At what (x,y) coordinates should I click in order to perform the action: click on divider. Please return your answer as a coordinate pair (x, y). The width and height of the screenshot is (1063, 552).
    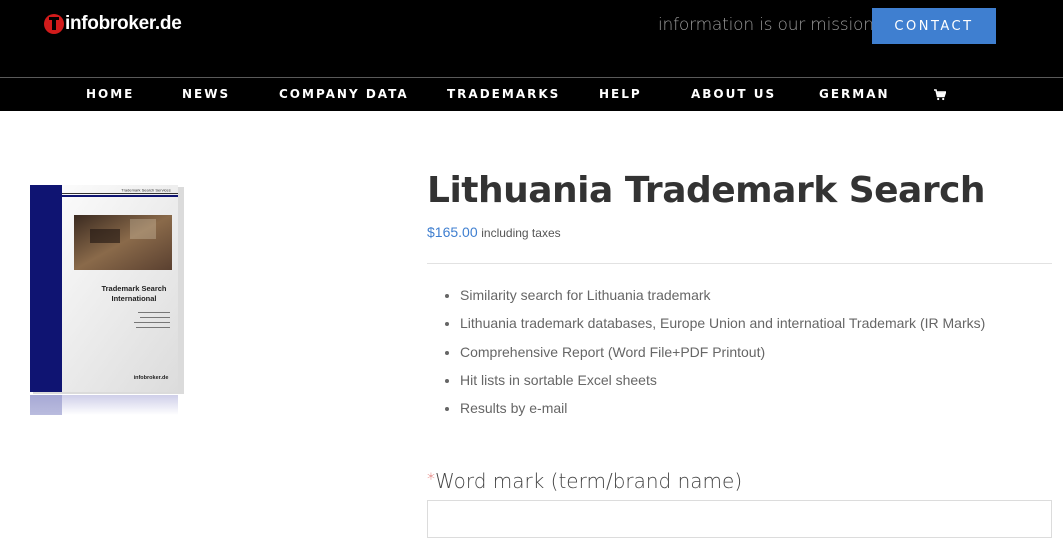
    Looking at the image, I should click on (739, 263).